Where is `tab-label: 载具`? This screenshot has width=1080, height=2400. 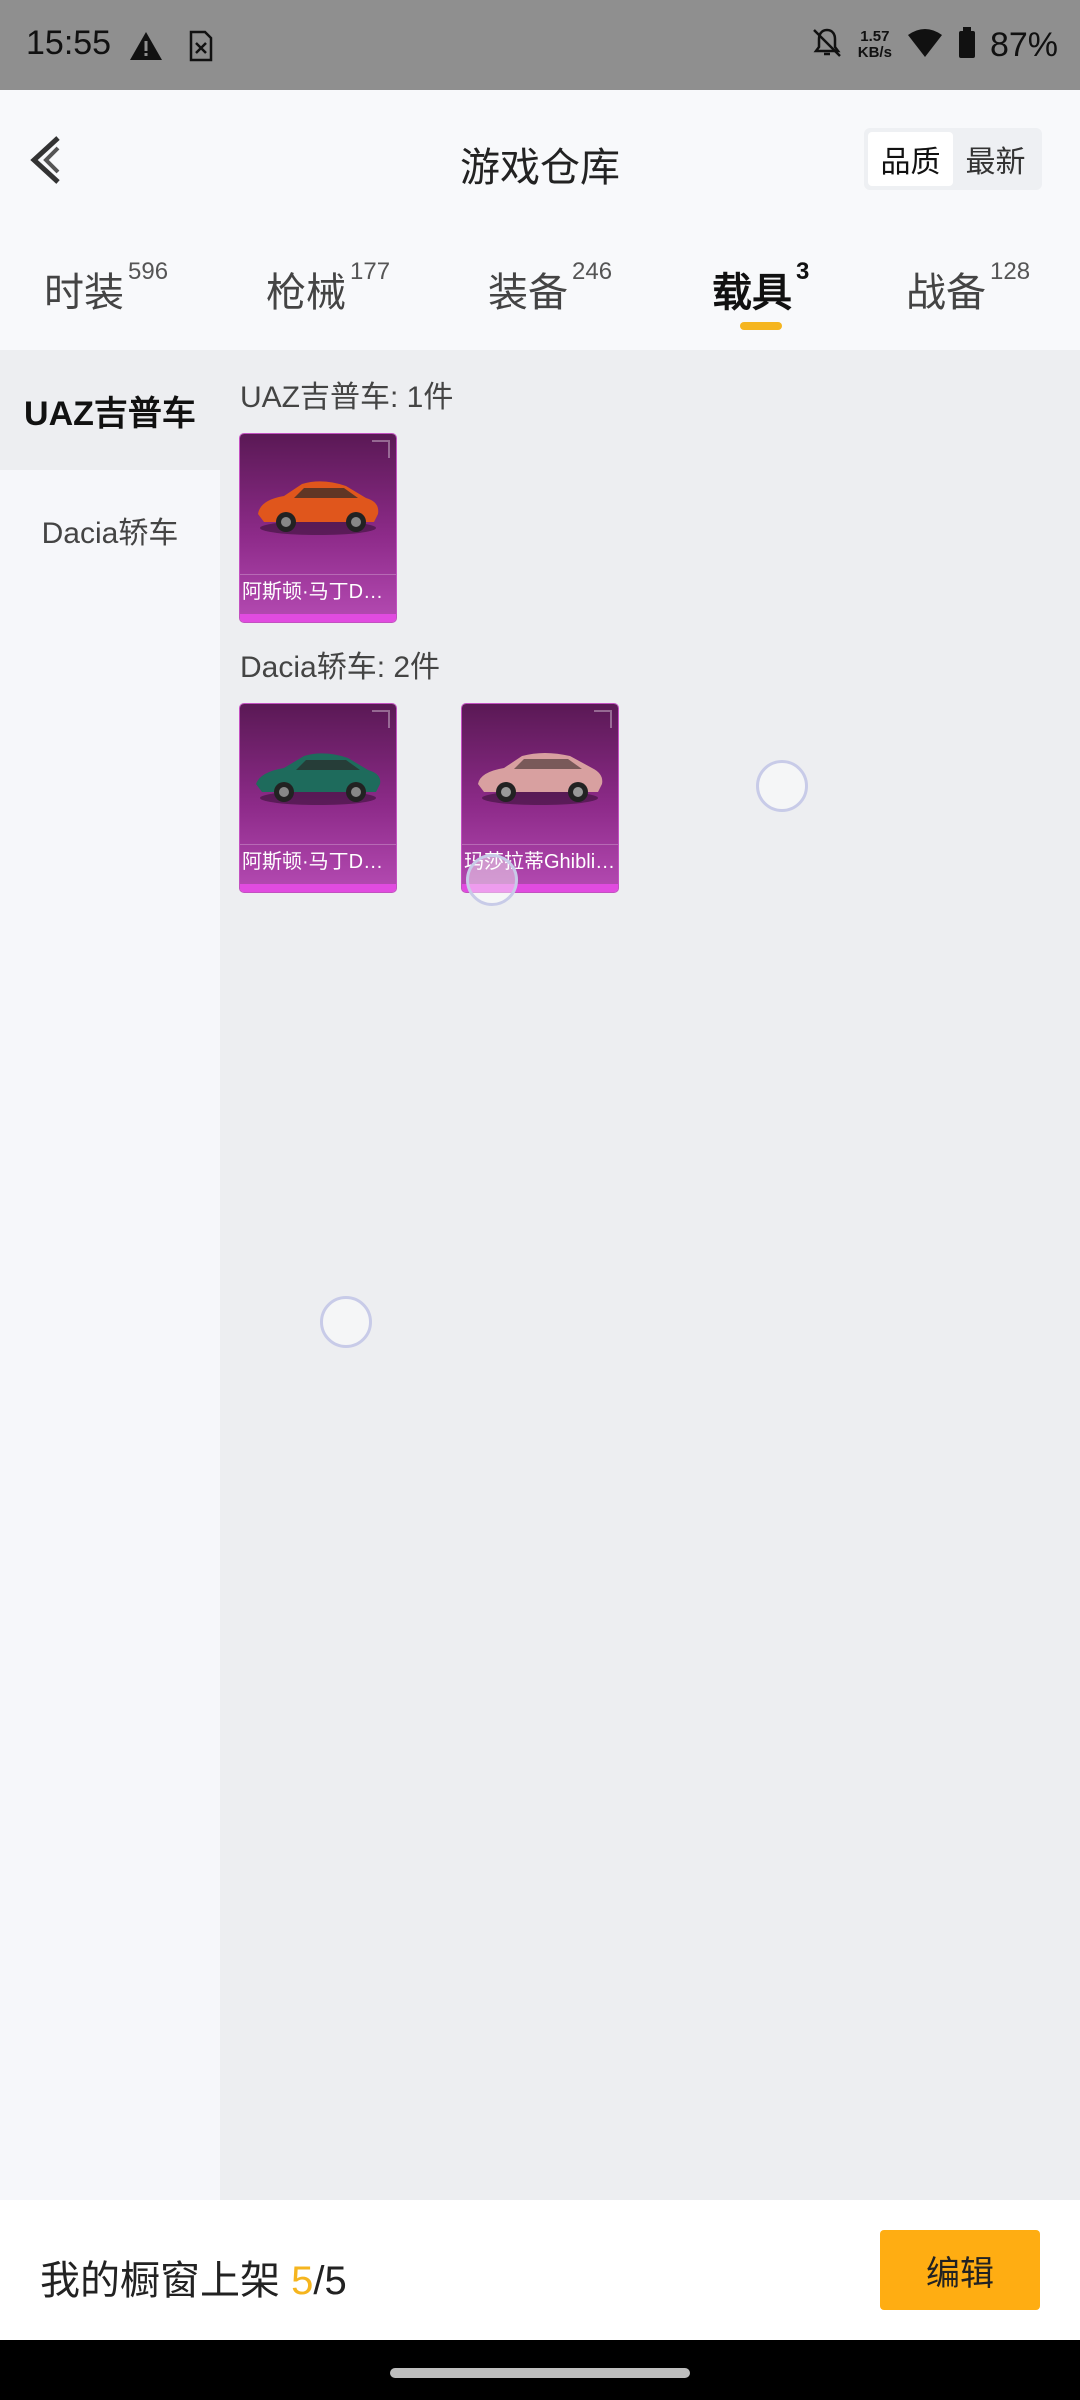
tab-label: 载具 is located at coordinates (752, 293).